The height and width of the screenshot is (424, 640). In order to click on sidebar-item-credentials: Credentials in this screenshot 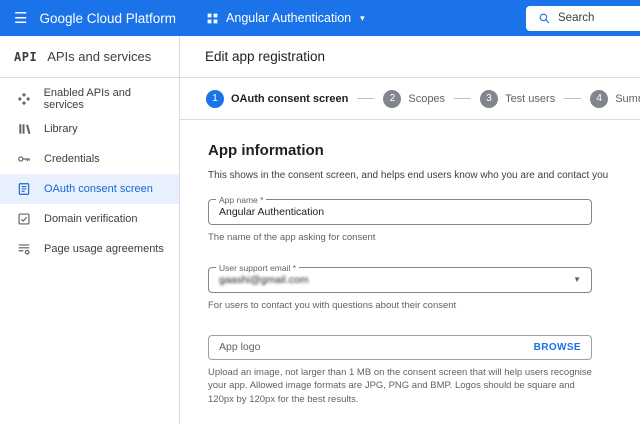, I will do `click(89, 159)`.